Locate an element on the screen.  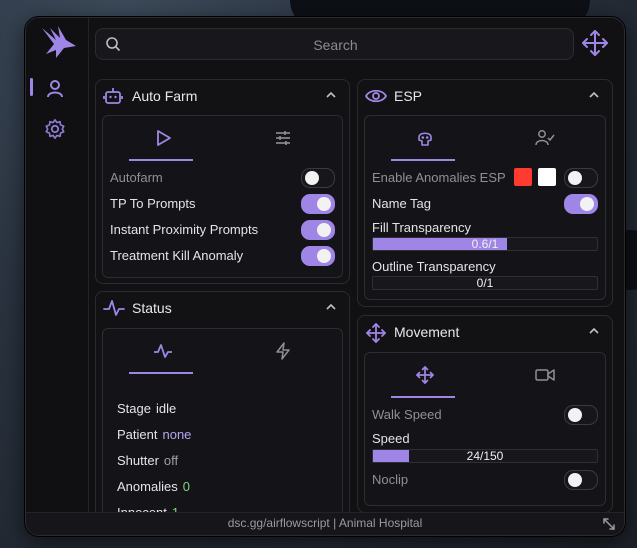
lightning-icon is located at coordinates (283, 351).